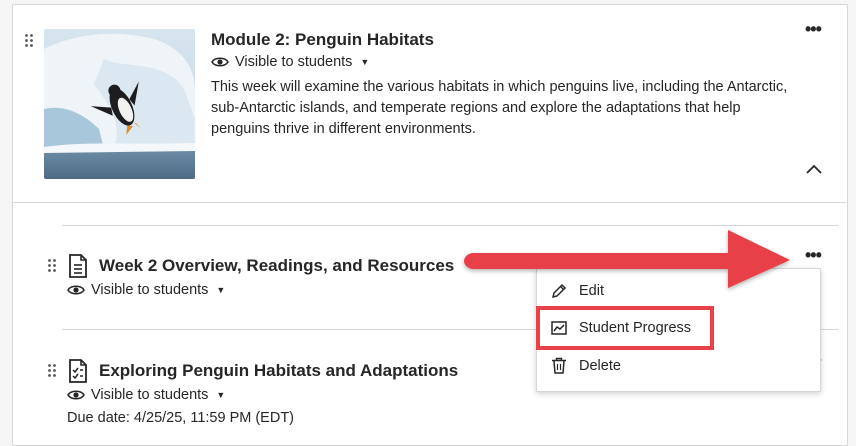 The width and height of the screenshot is (856, 446). I want to click on module-visibility-dropdown: Visible to students ▼, so click(290, 62).